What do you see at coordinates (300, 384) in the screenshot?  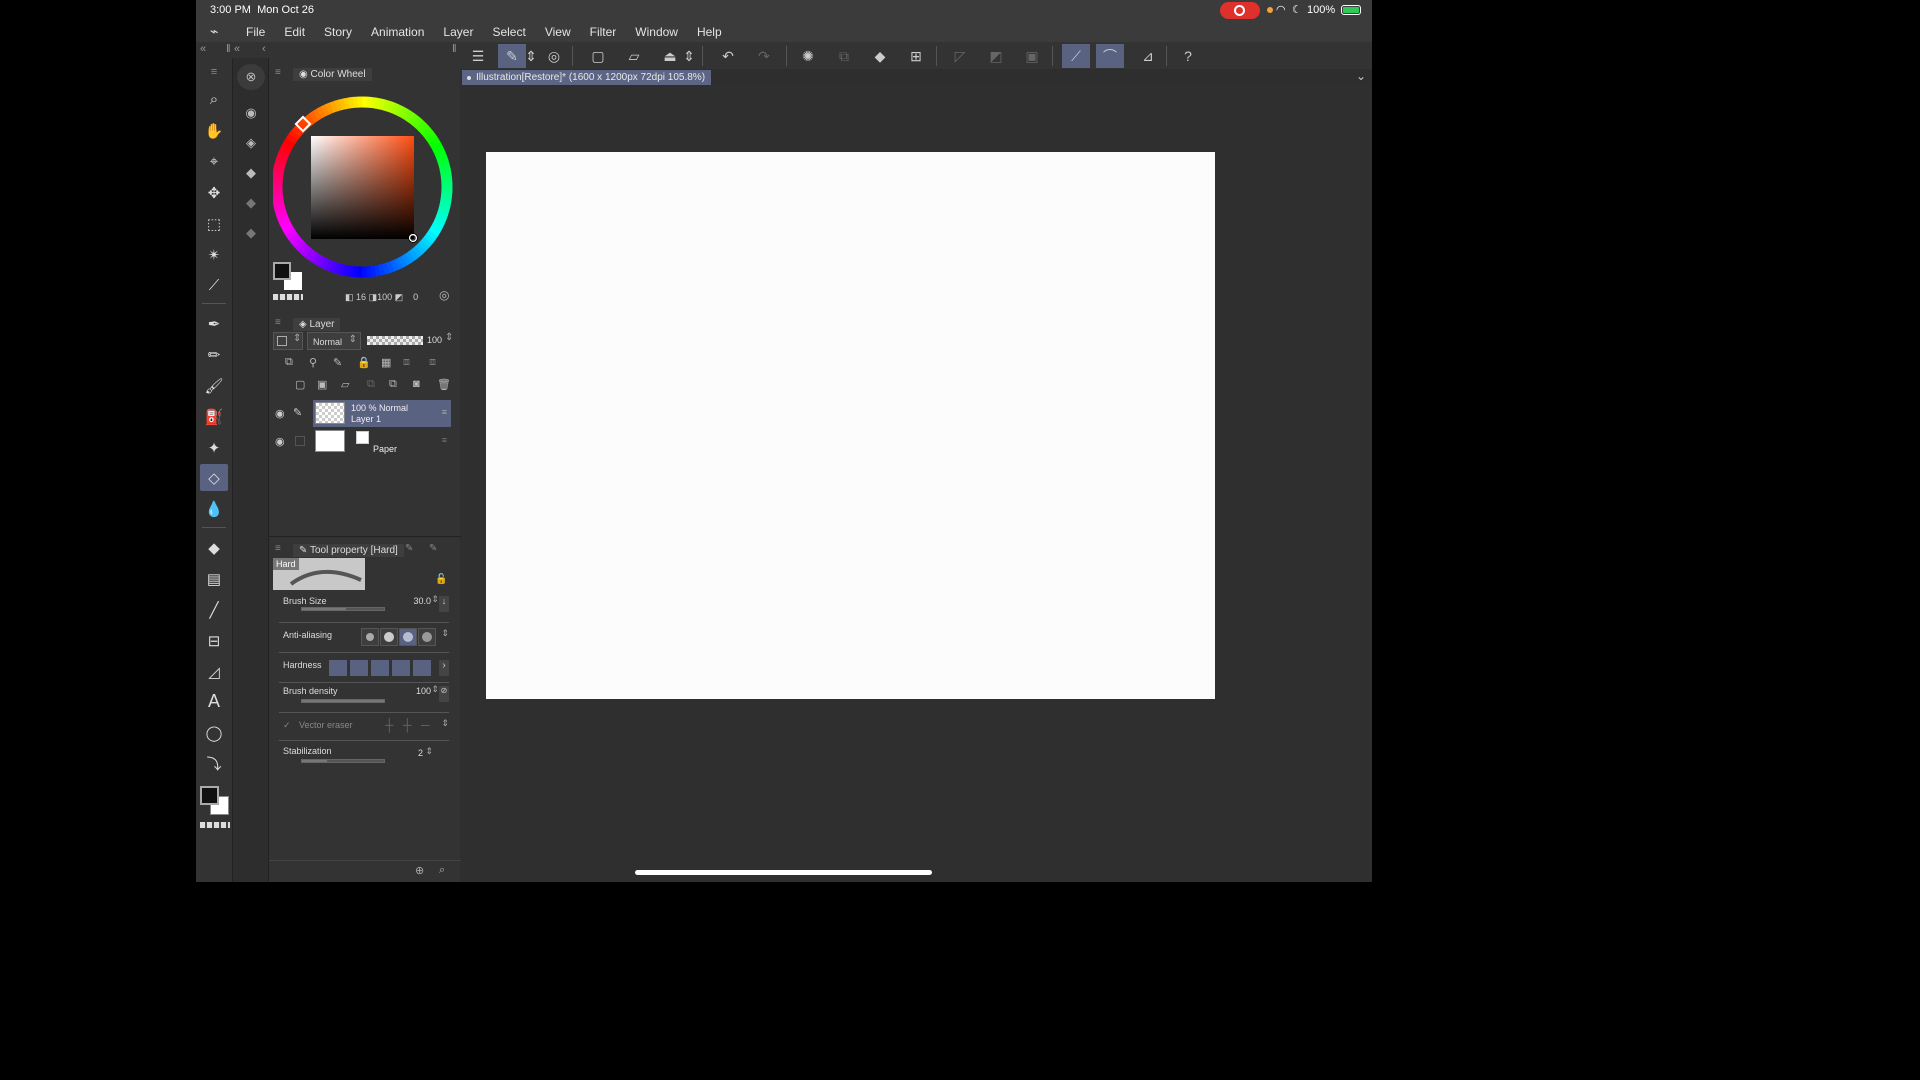 I see `new-raster-layer-icon: ▢` at bounding box center [300, 384].